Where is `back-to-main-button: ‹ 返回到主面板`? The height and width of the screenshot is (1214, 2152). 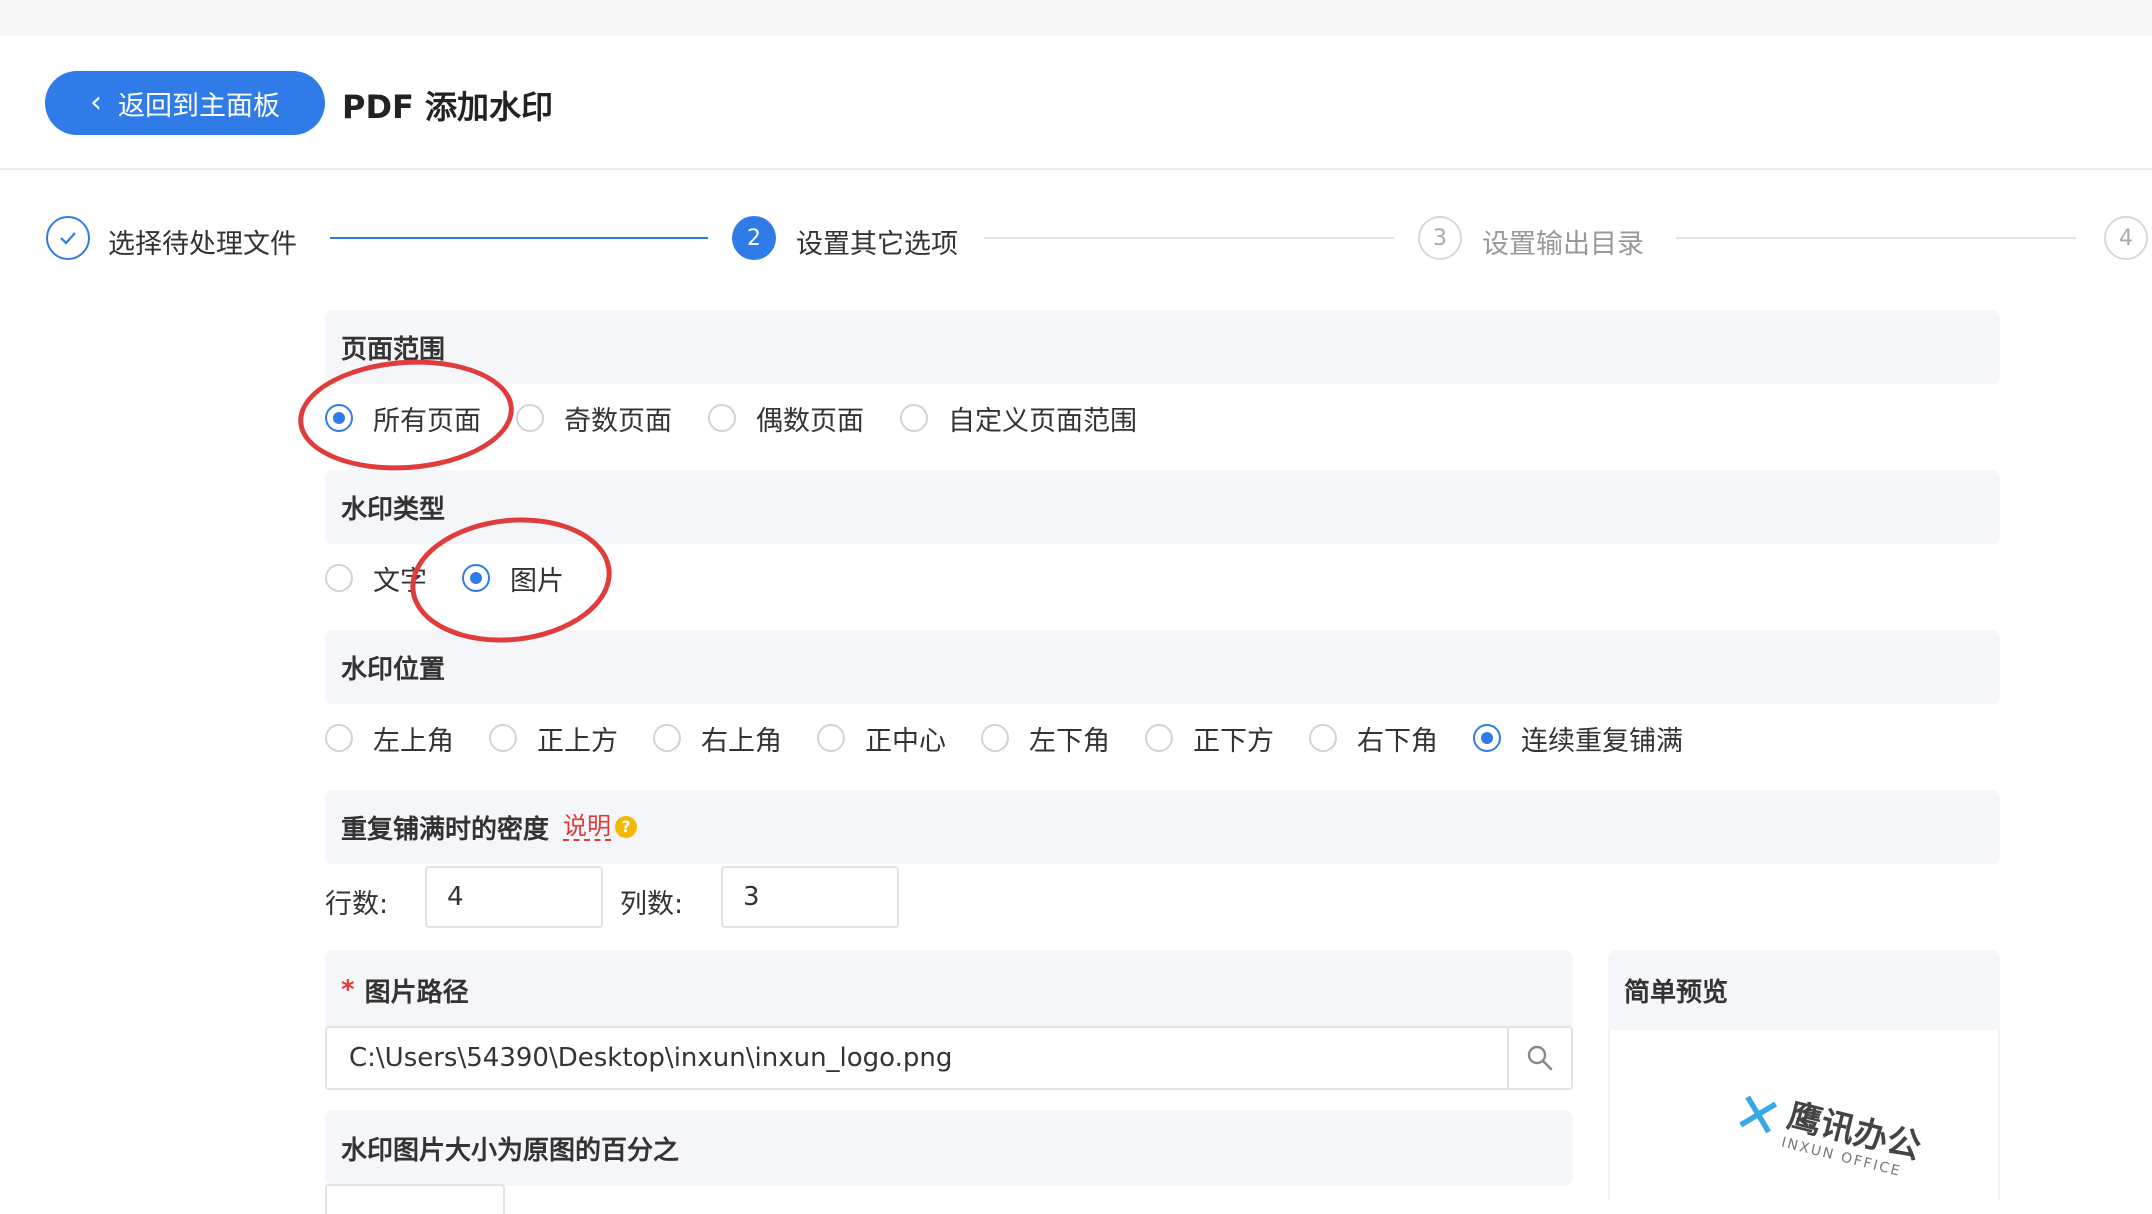
back-to-main-button: ‹ 返回到主面板 is located at coordinates (185, 103).